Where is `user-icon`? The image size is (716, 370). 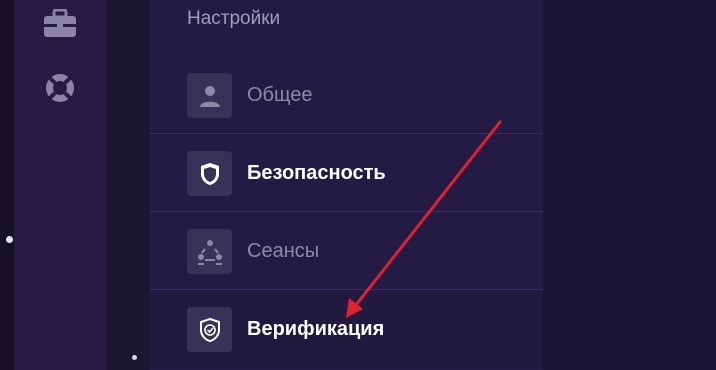 user-icon is located at coordinates (209, 95).